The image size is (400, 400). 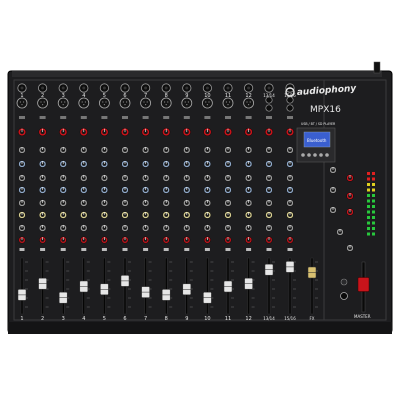 What do you see at coordinates (207, 117) in the screenshot?
I see `ch10-switch` at bounding box center [207, 117].